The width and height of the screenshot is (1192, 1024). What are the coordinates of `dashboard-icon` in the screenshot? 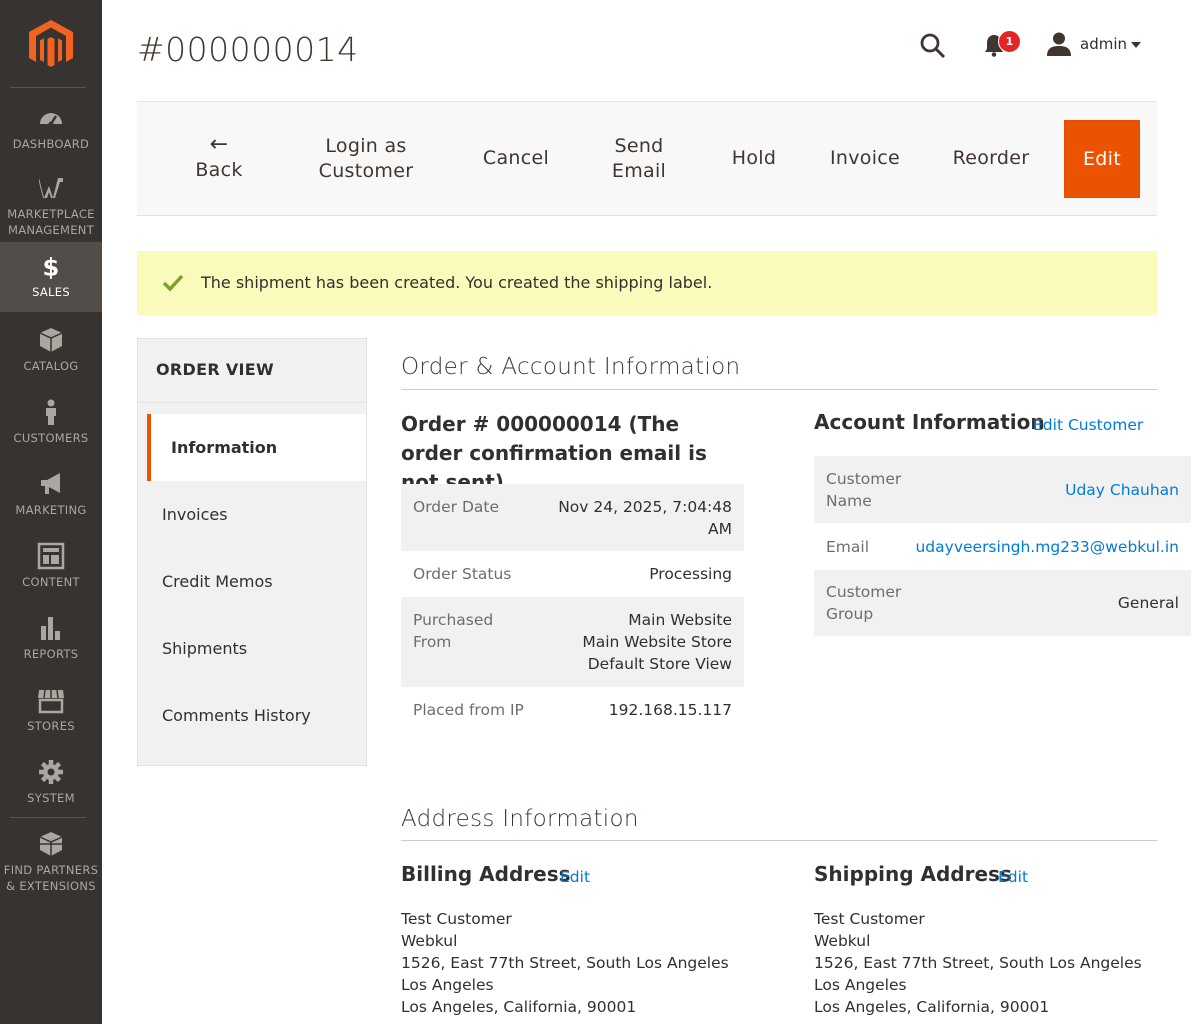 It's located at (51, 120).